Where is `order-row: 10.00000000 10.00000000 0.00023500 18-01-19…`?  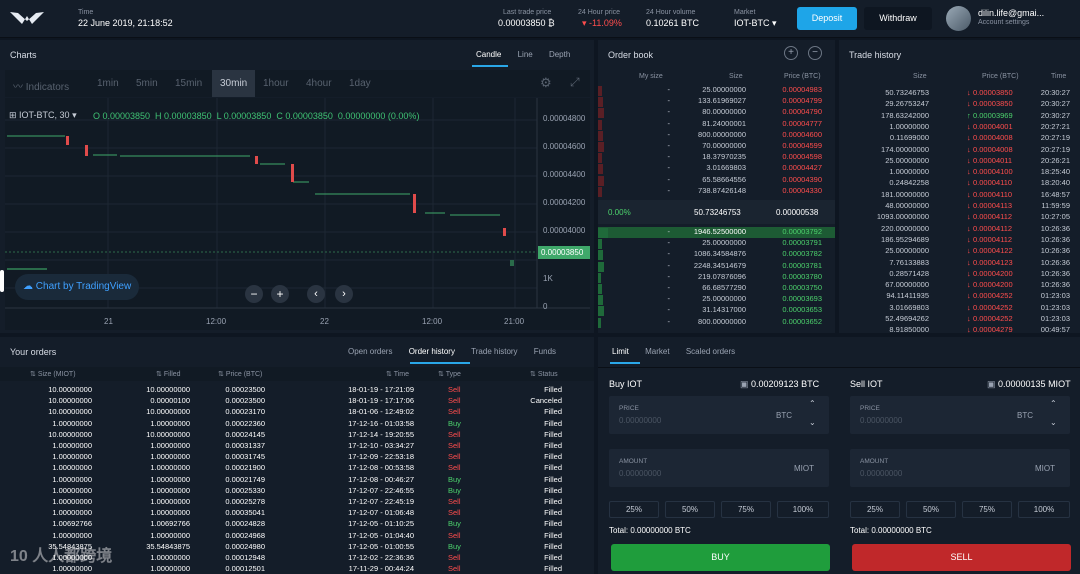 order-row: 10.00000000 10.00000000 0.00023500 18-01-19… is located at coordinates (297, 390).